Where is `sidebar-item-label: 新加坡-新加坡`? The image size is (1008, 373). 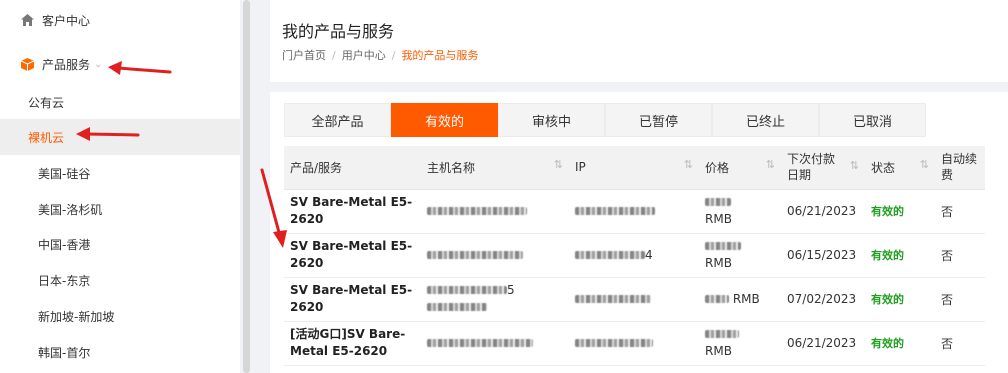
sidebar-item-label: 新加坡-新加坡 is located at coordinates (76, 316).